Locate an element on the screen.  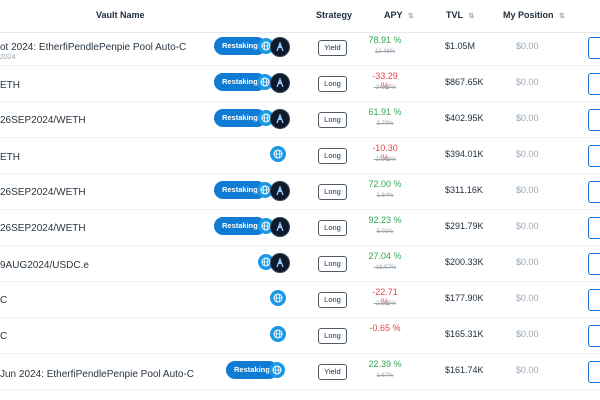
apy-value: 27.04 % is located at coordinates (385, 256).